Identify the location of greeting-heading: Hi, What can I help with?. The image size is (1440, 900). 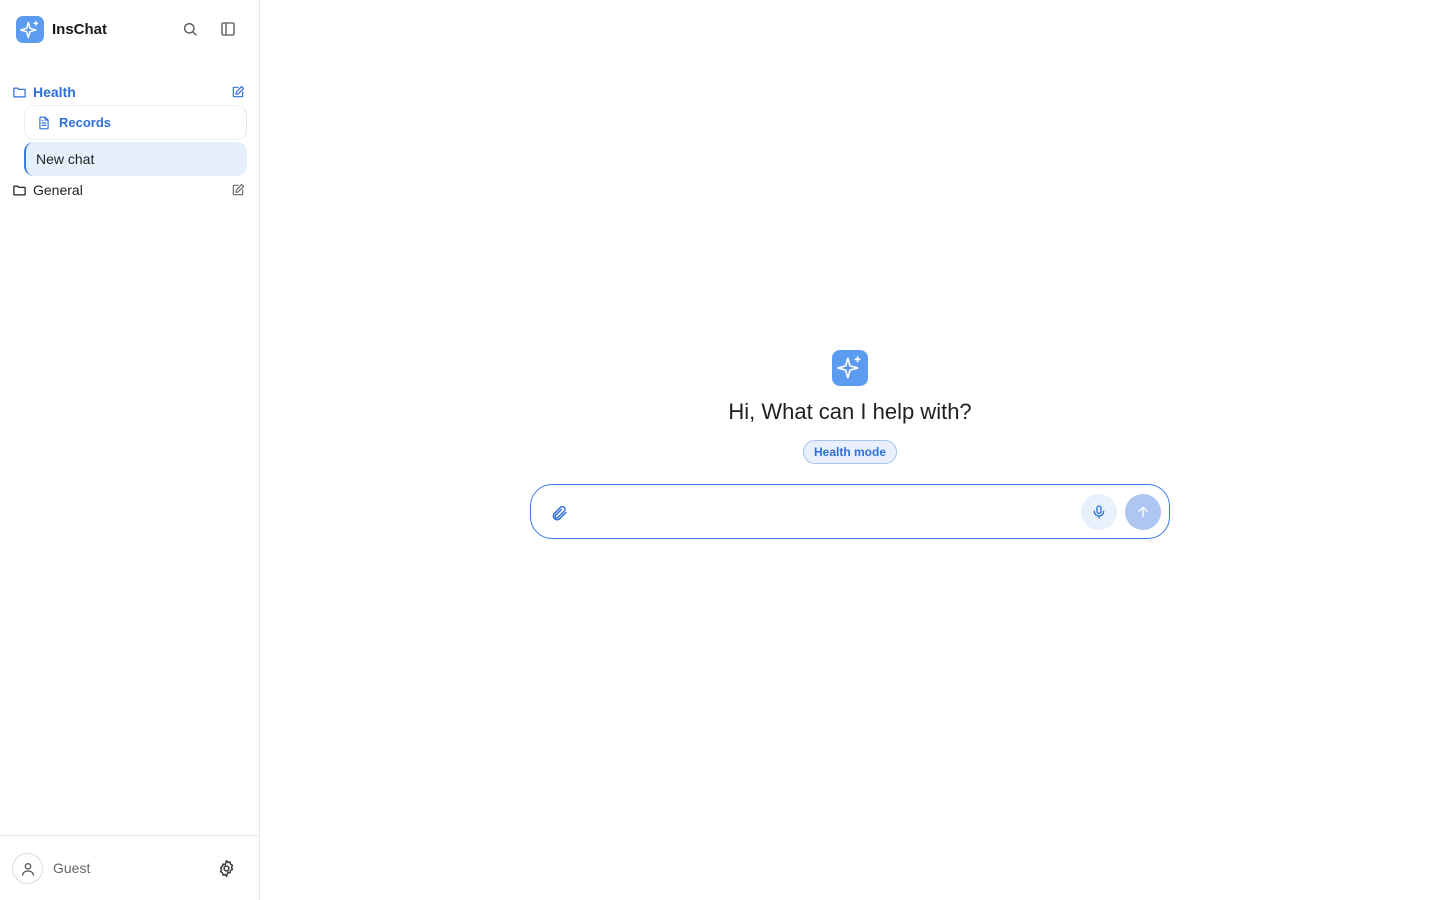
(850, 411).